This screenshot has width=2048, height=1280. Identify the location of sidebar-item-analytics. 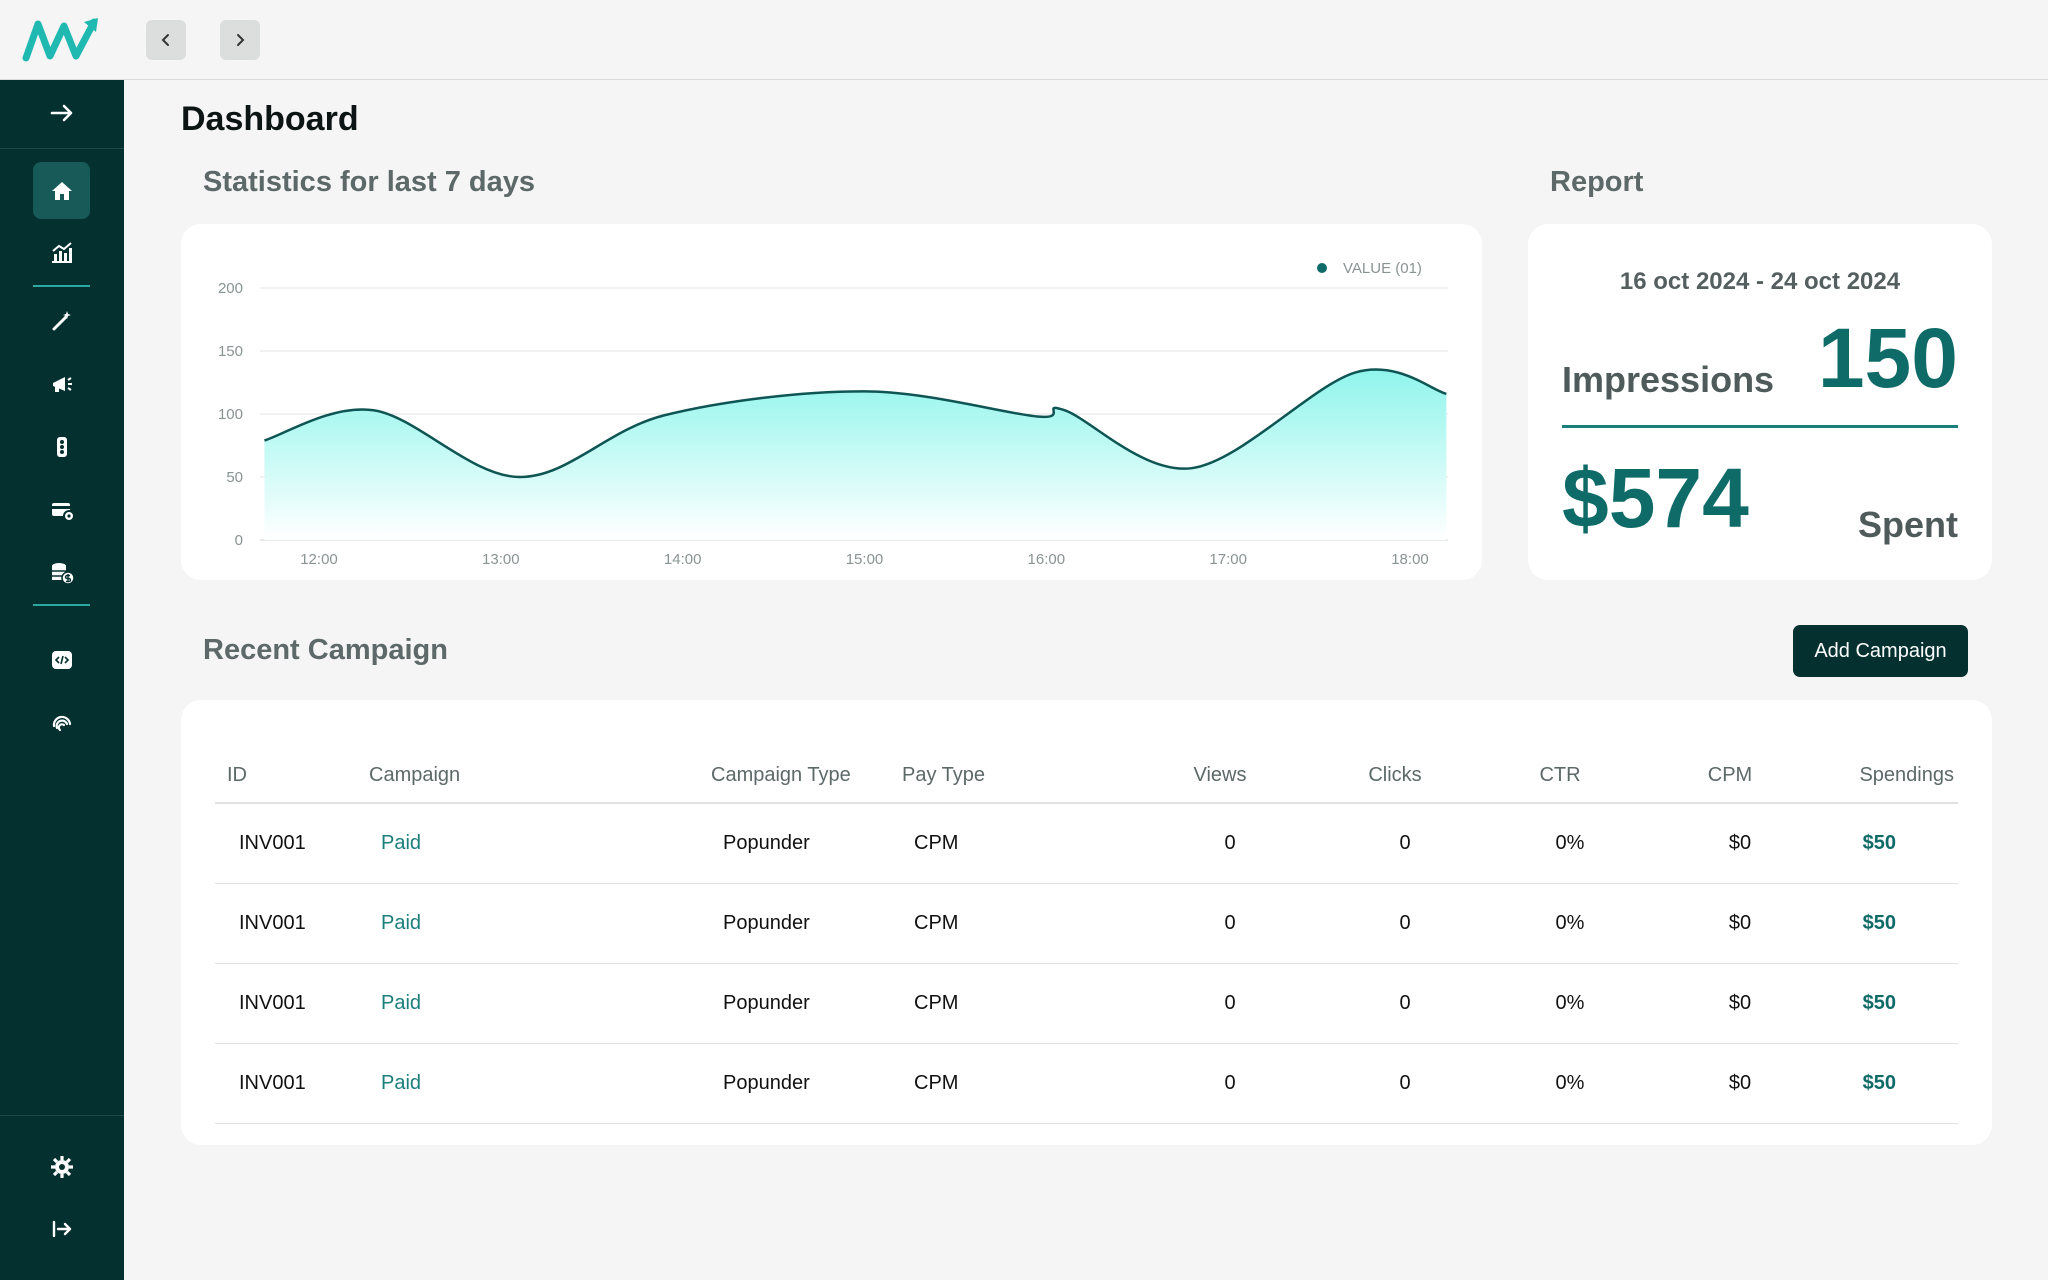
(61, 252).